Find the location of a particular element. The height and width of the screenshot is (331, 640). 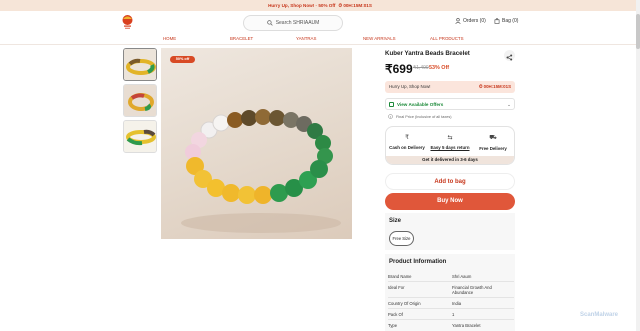

nav-all-products: ALL PRODUCTS is located at coordinates (447, 38).